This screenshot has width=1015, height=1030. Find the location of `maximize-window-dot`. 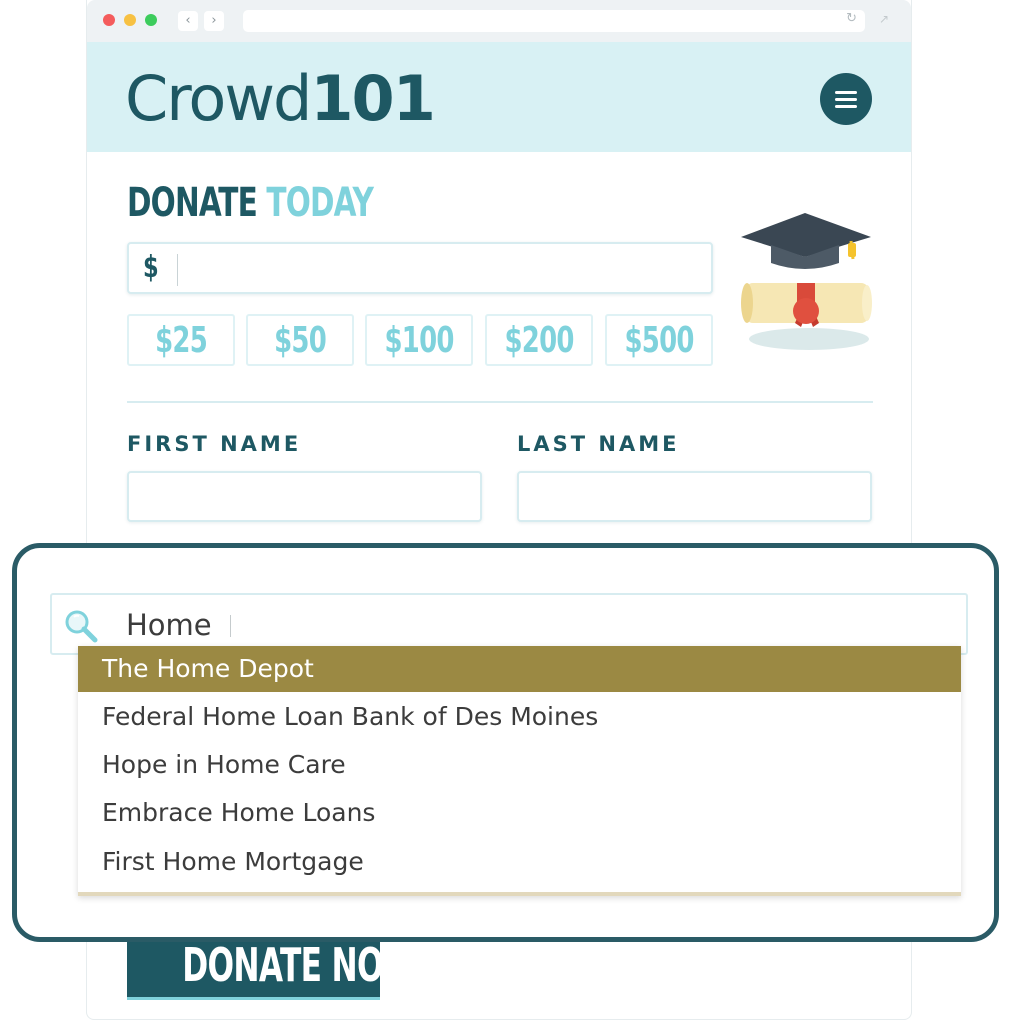

maximize-window-dot is located at coordinates (151, 20).